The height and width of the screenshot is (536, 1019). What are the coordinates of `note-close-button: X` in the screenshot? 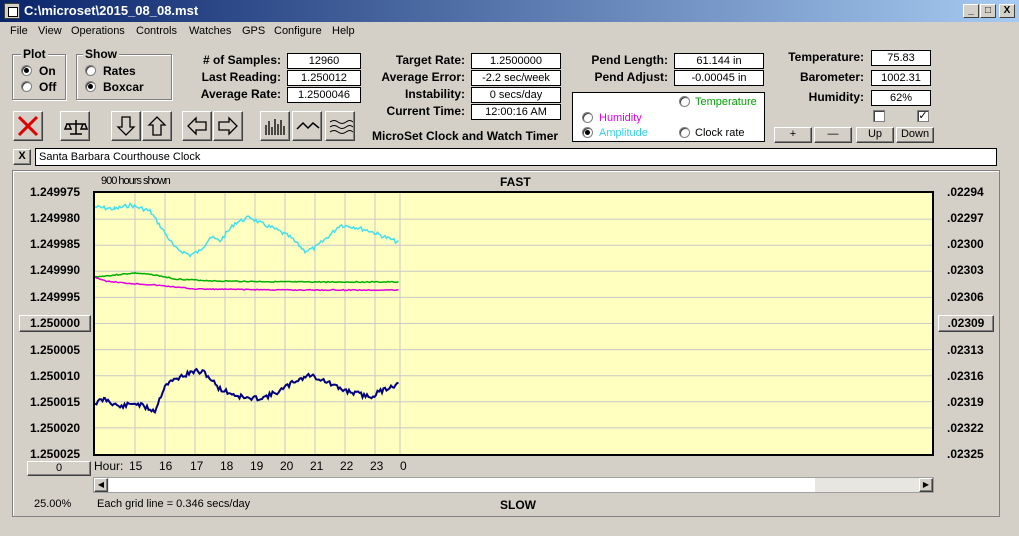 It's located at (22, 157).